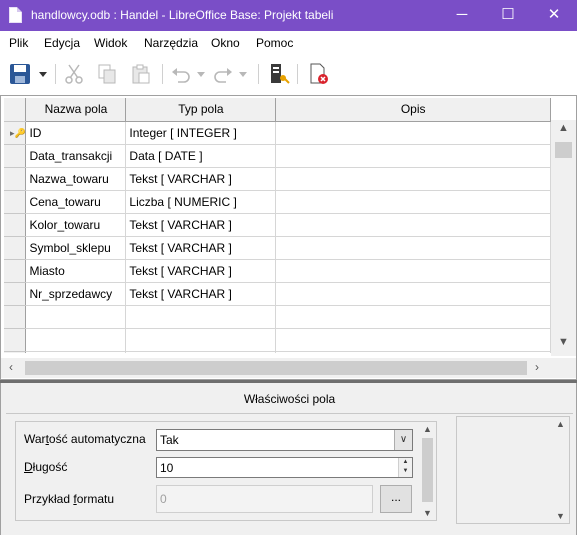  Describe the element at coordinates (563, 368) in the screenshot. I see `scrollbar-corner` at that location.